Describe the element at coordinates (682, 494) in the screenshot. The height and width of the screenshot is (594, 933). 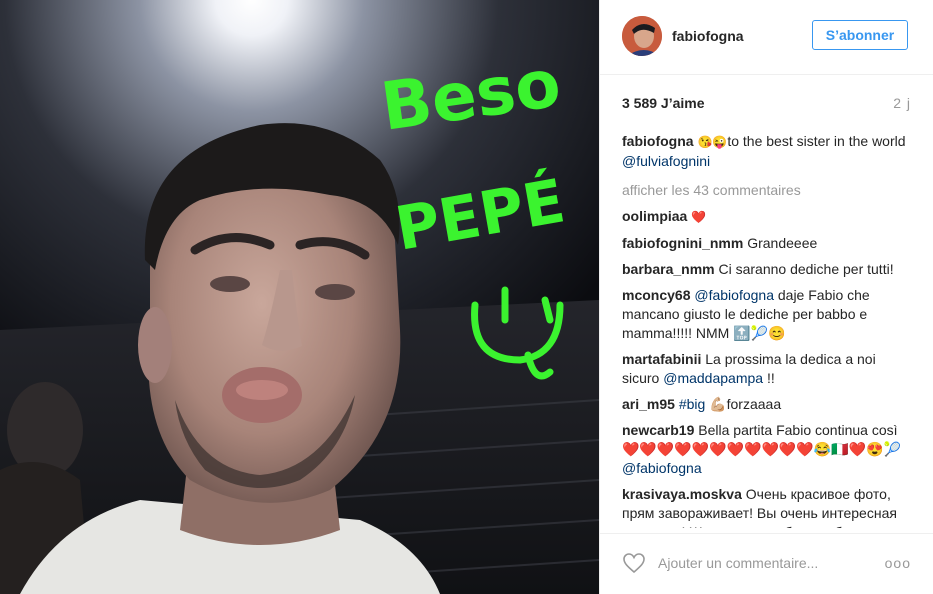
I see `comment-username: krasivaya.moskva` at that location.